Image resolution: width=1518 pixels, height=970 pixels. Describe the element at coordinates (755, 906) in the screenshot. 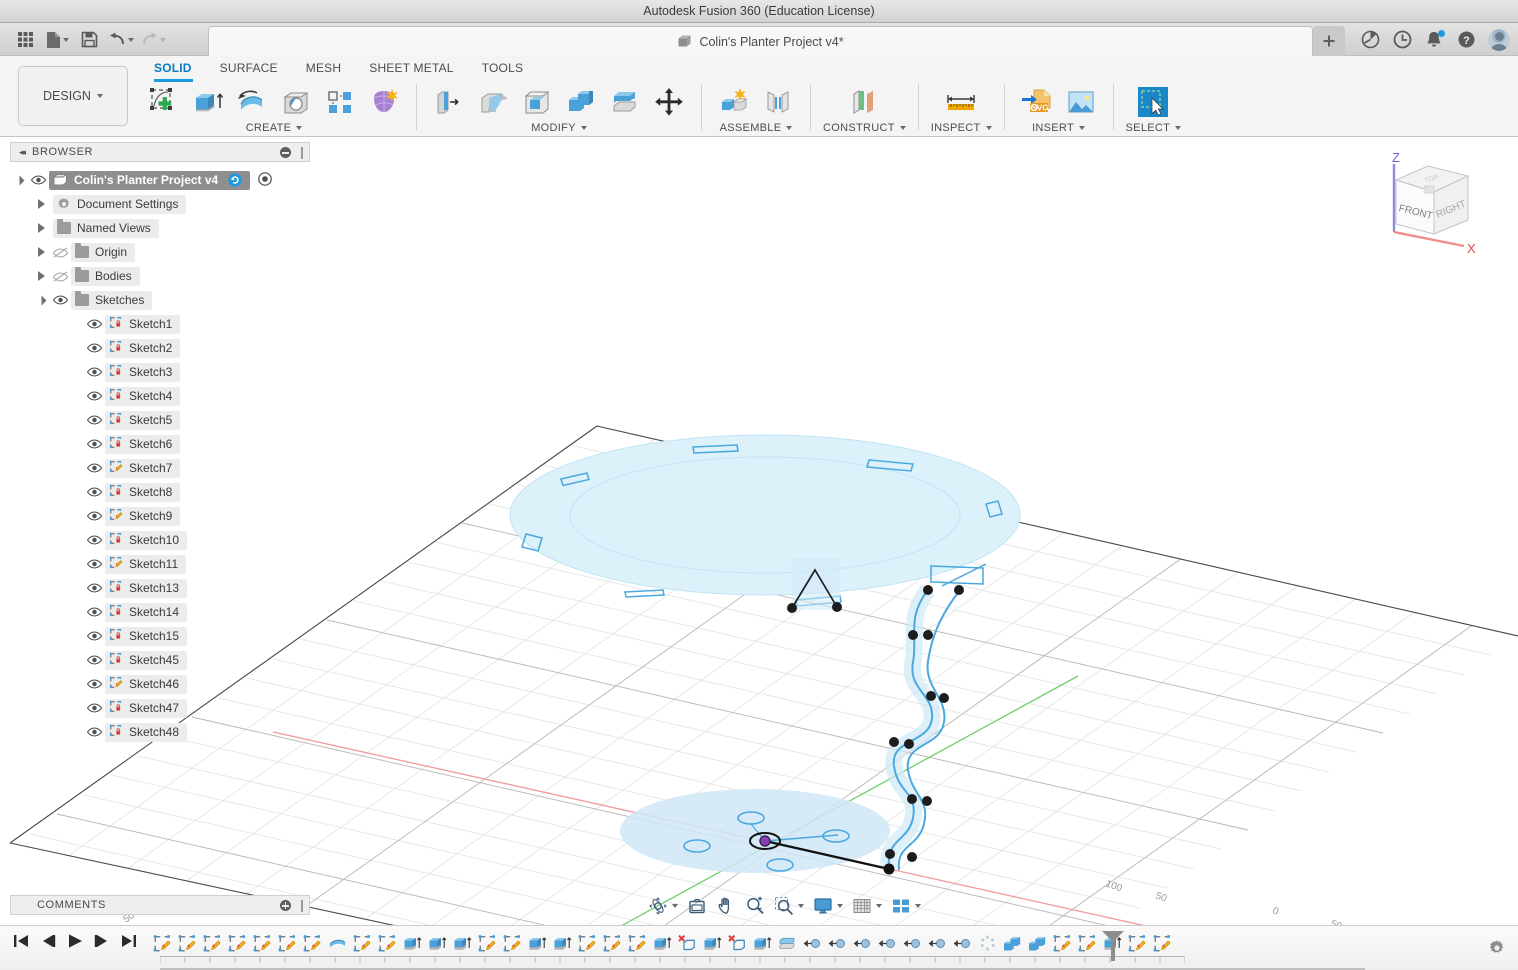

I see `zoom-icon` at that location.